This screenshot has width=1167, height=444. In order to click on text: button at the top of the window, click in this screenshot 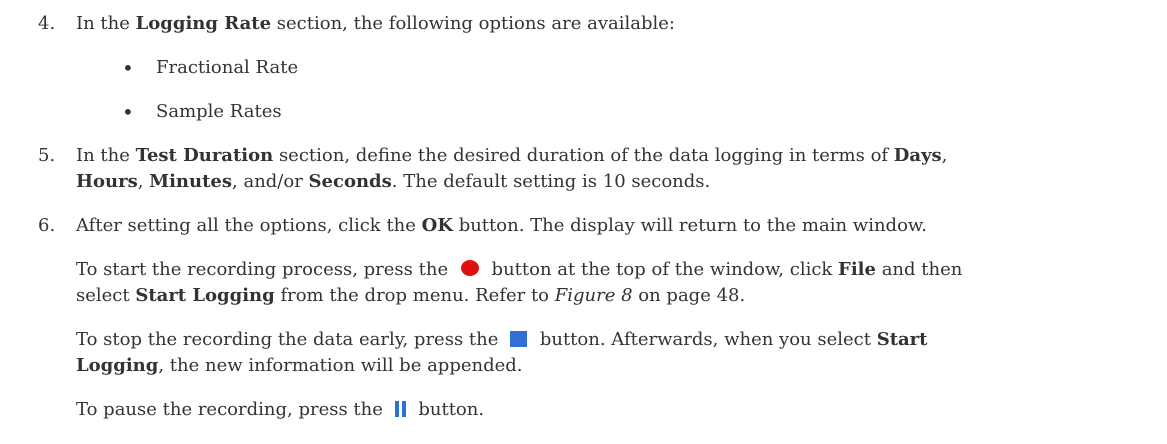, I will do `click(662, 269)`.